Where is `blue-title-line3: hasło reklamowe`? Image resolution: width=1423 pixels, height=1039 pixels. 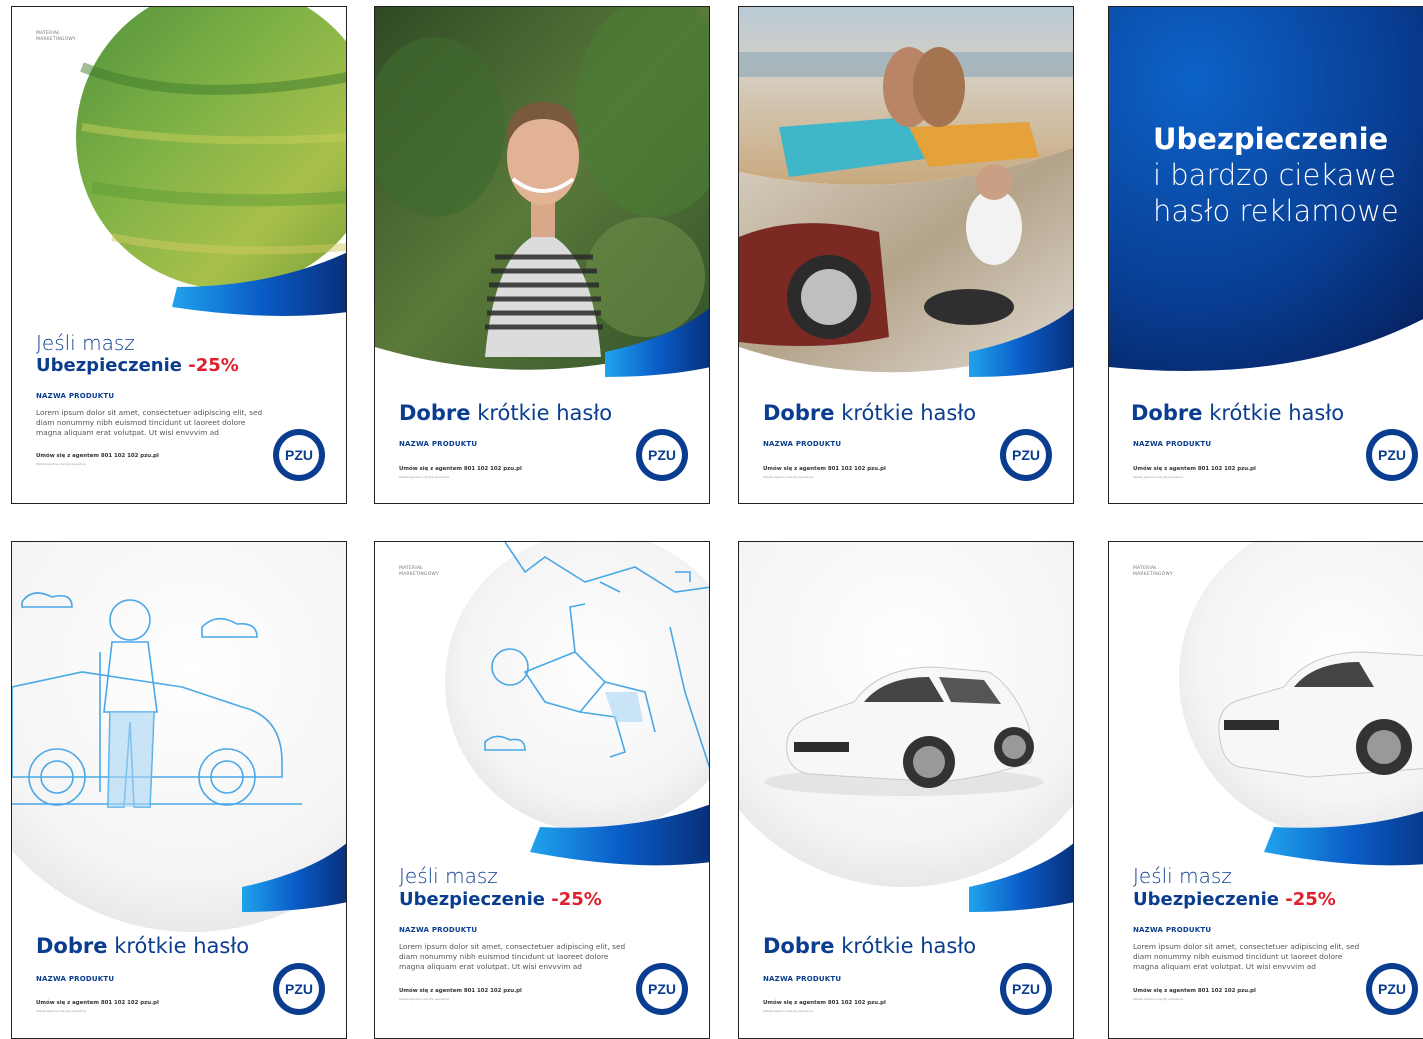
blue-title-line3: hasło reklamowe is located at coordinates (1276, 211).